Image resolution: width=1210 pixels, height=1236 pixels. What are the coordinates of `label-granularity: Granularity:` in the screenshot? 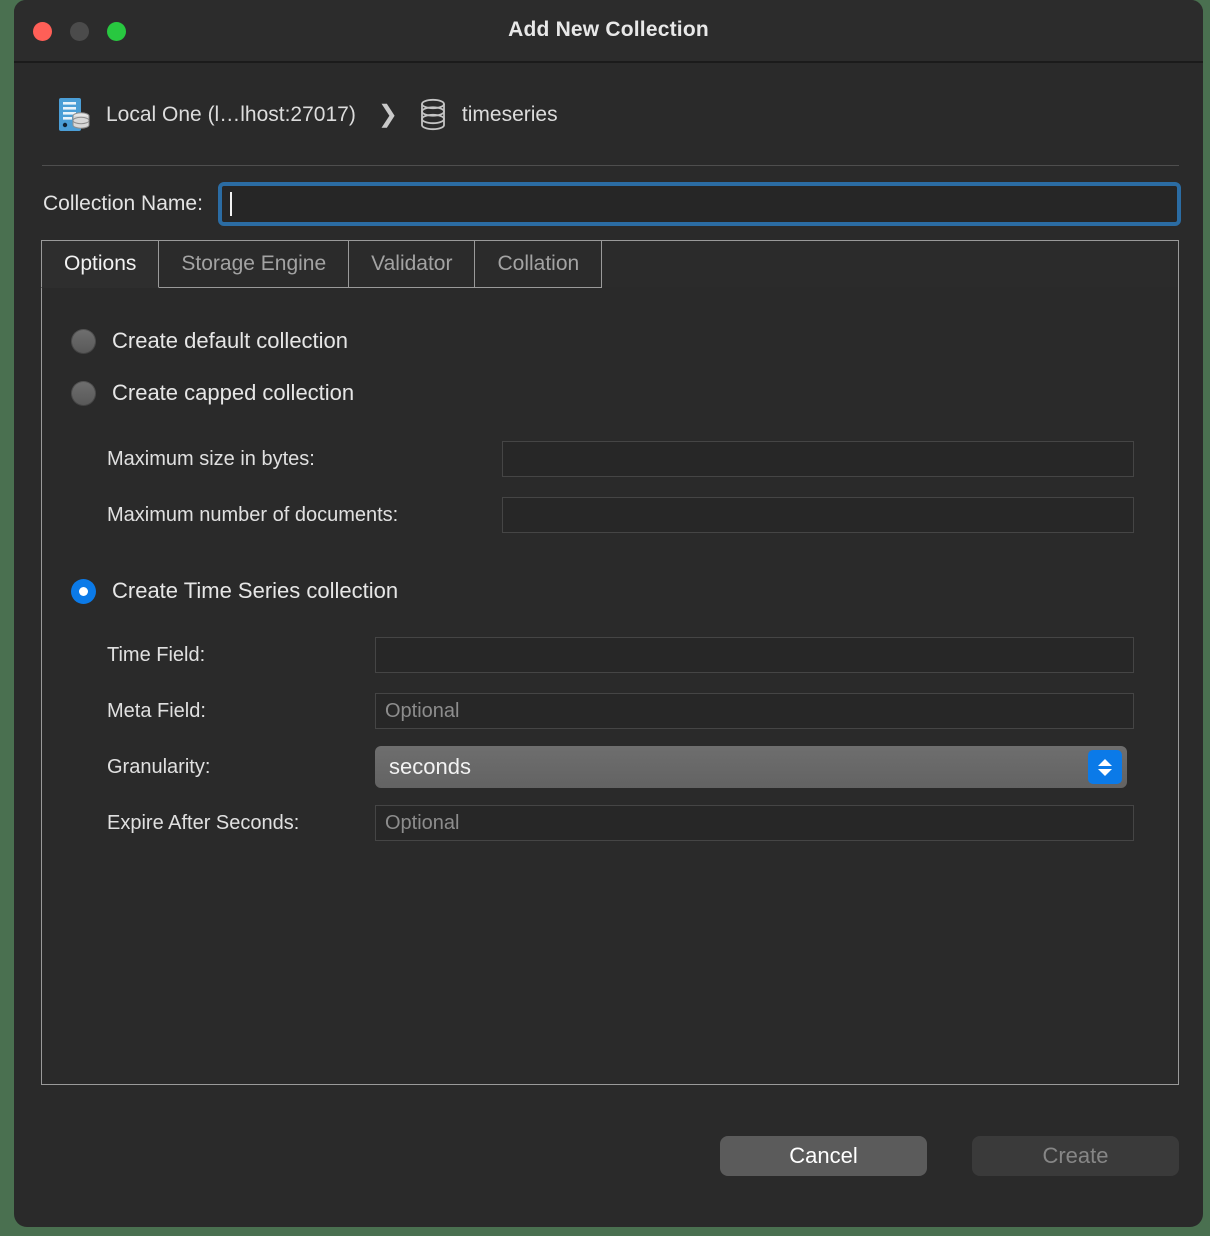 It's located at (159, 766).